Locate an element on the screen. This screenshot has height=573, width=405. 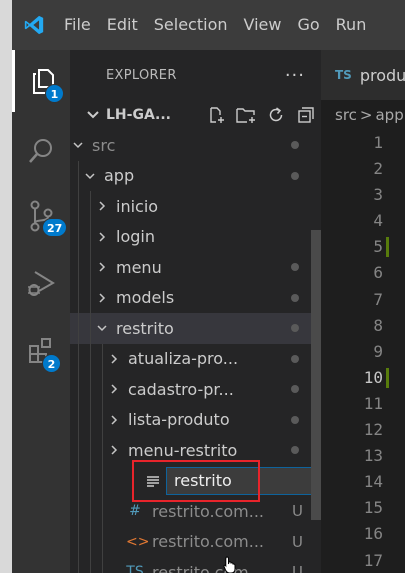
line-number: 3 is located at coordinates (363, 195).